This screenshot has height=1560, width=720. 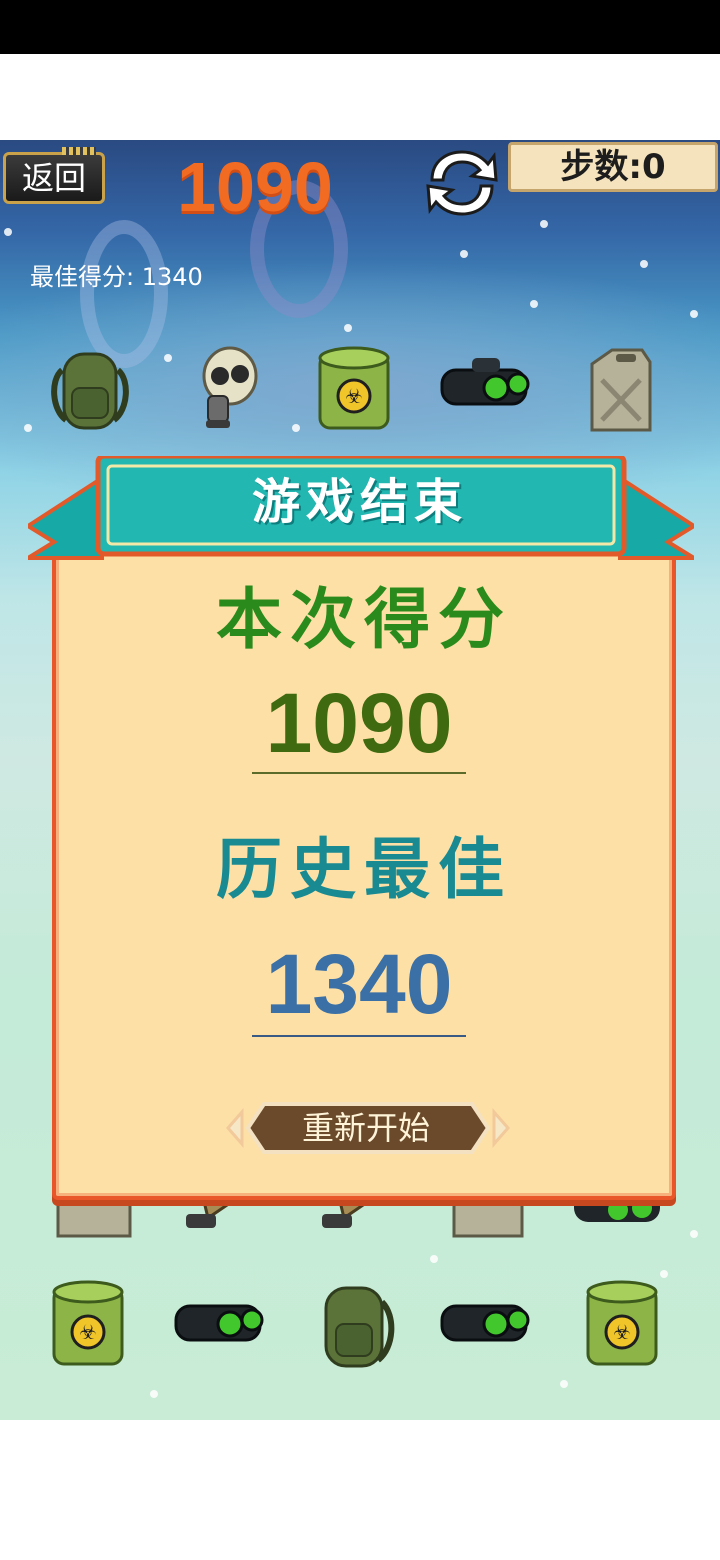 I want to click on back-button-label: 返回, so click(x=53, y=178).